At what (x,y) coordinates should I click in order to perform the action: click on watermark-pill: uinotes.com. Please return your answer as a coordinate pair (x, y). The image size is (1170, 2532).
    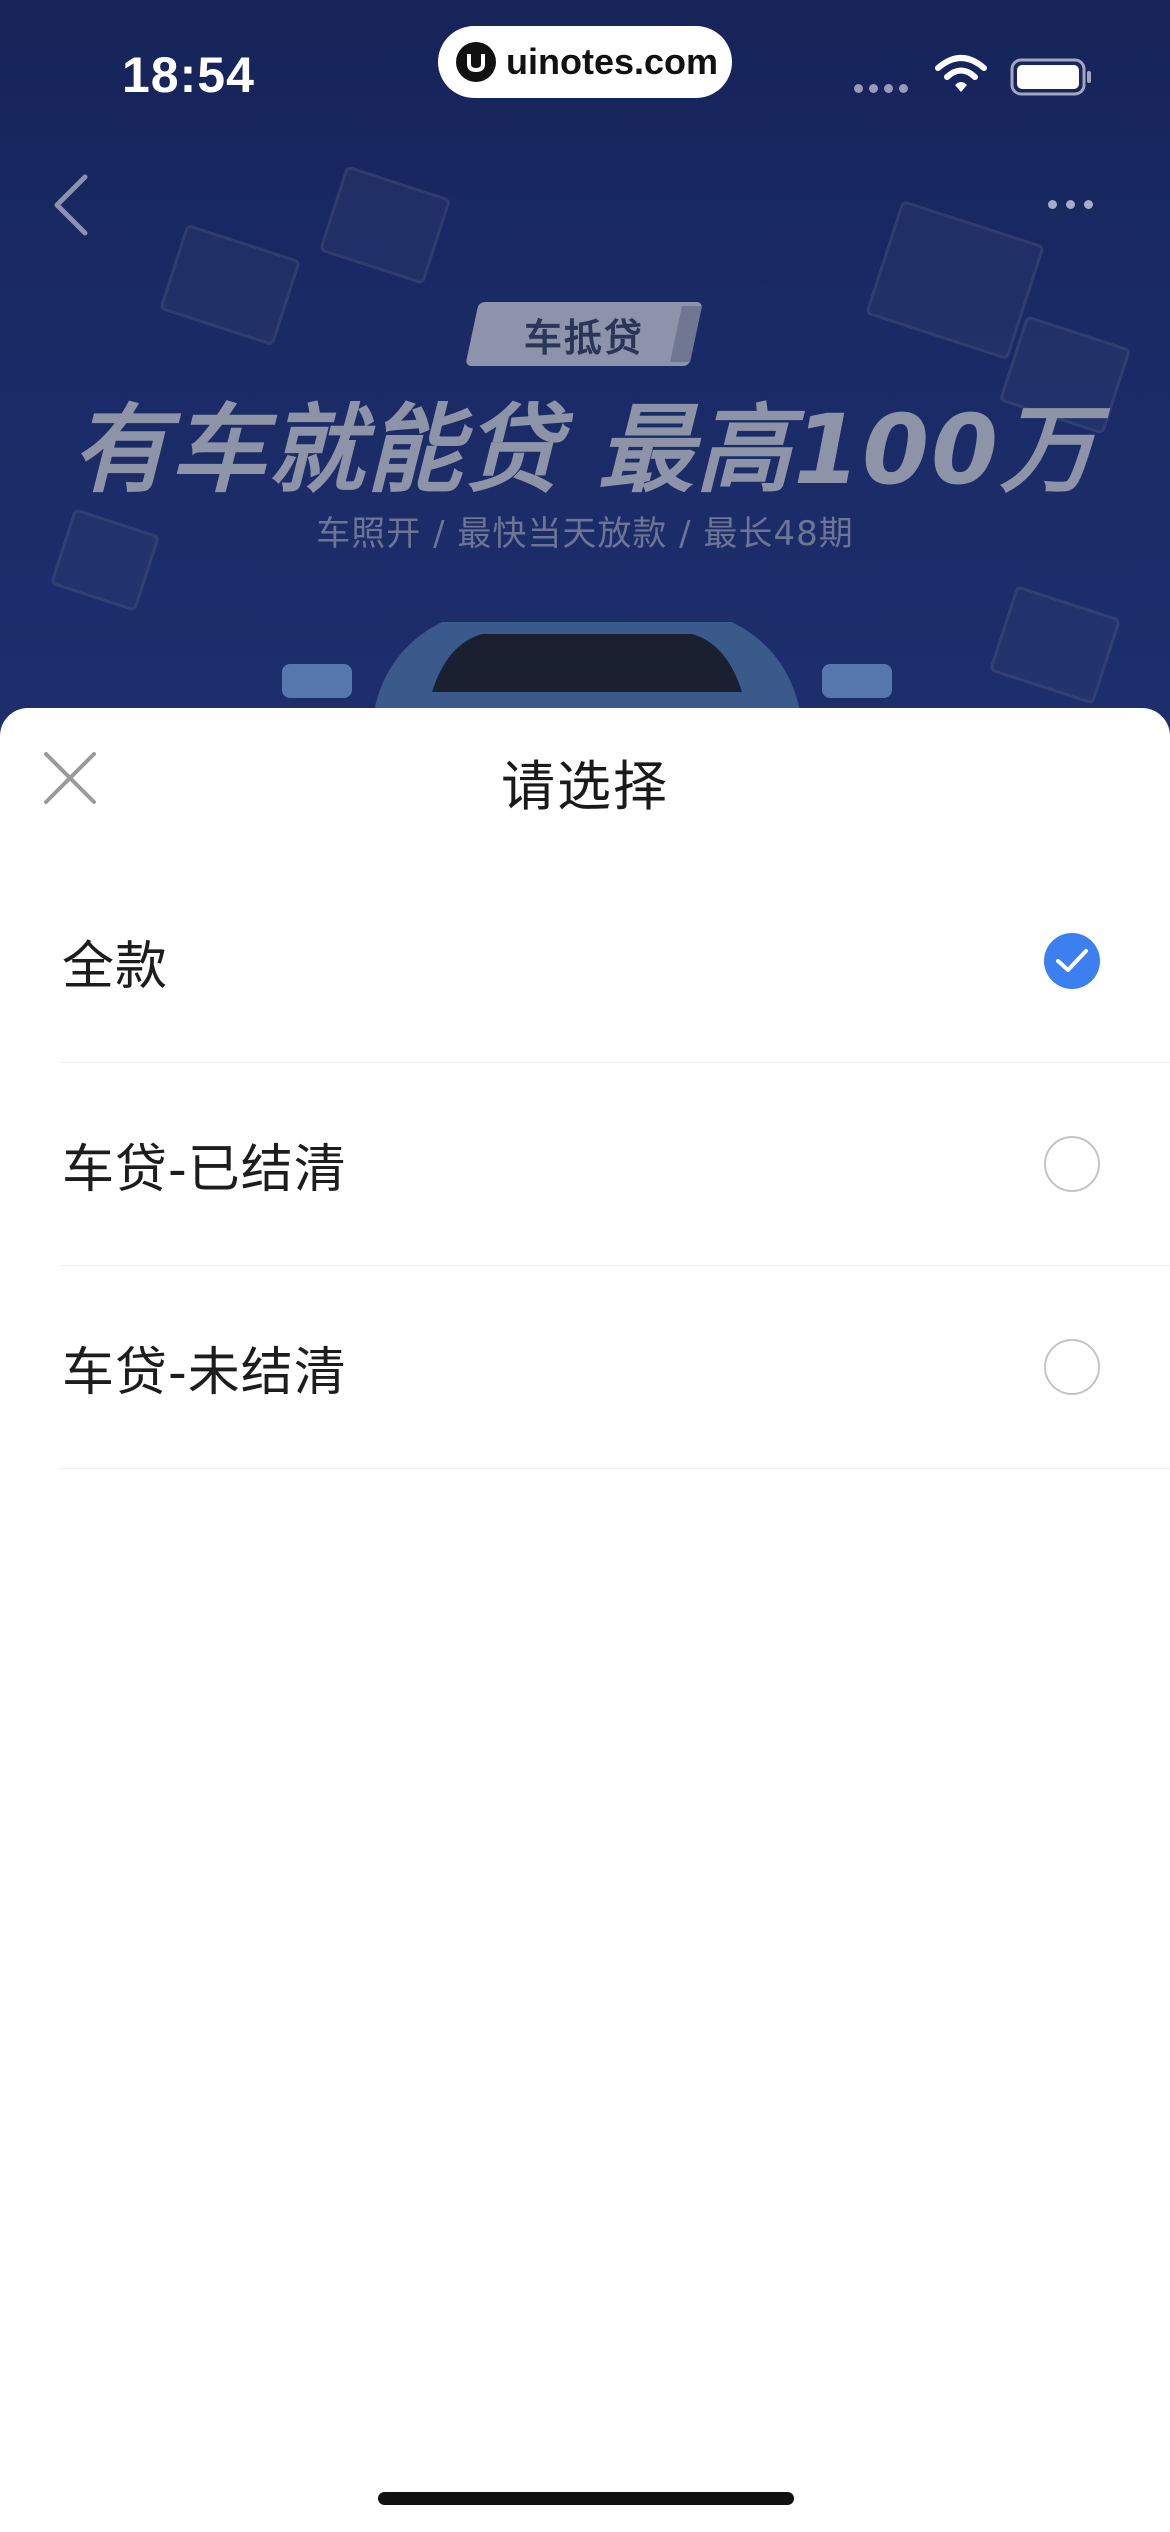
    Looking at the image, I should click on (585, 62).